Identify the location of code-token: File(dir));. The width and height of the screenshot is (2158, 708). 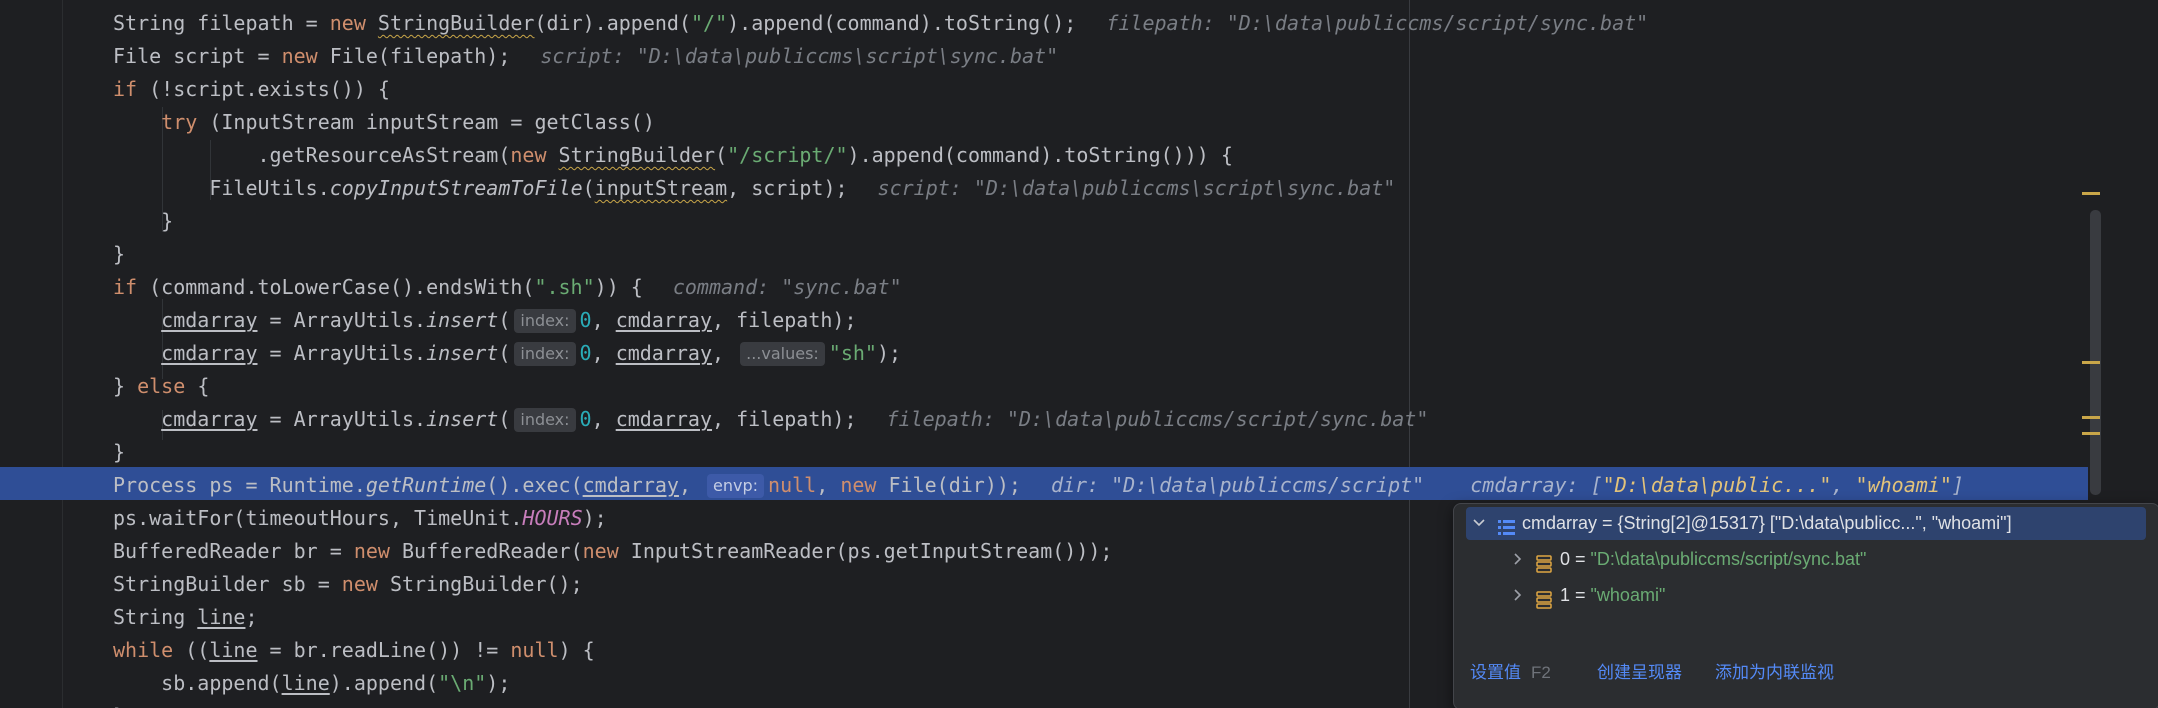
(954, 485).